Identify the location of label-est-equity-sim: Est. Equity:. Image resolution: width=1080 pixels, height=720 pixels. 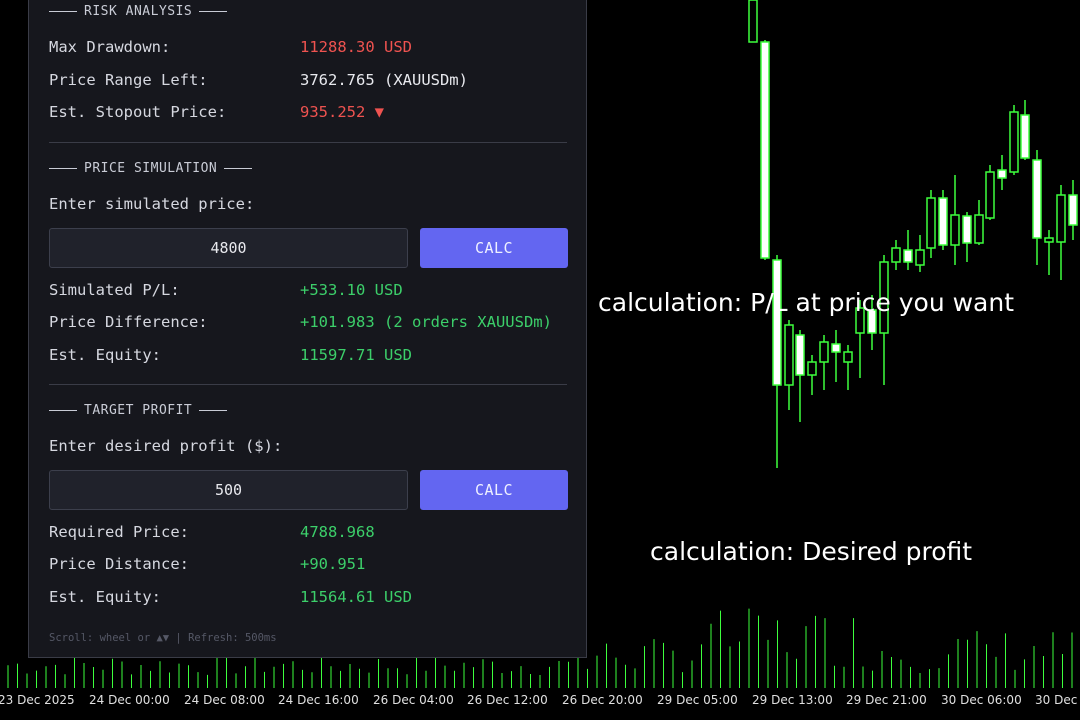
(105, 355).